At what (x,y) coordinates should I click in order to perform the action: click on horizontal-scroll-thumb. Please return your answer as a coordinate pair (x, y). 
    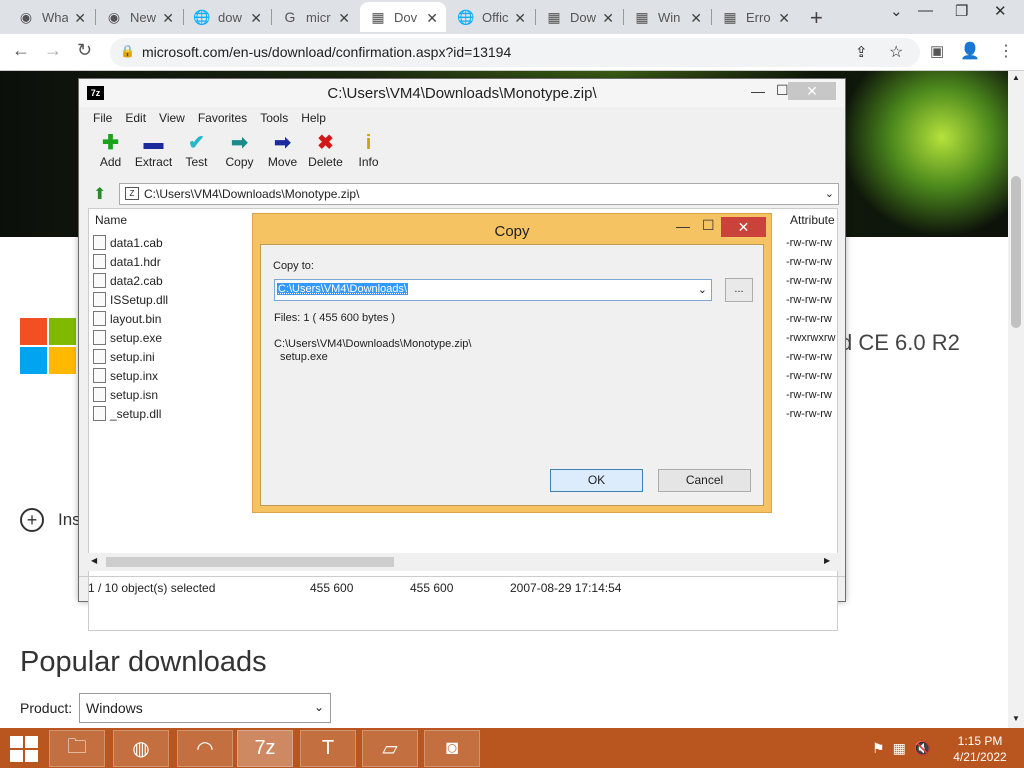
    Looking at the image, I should click on (250, 562).